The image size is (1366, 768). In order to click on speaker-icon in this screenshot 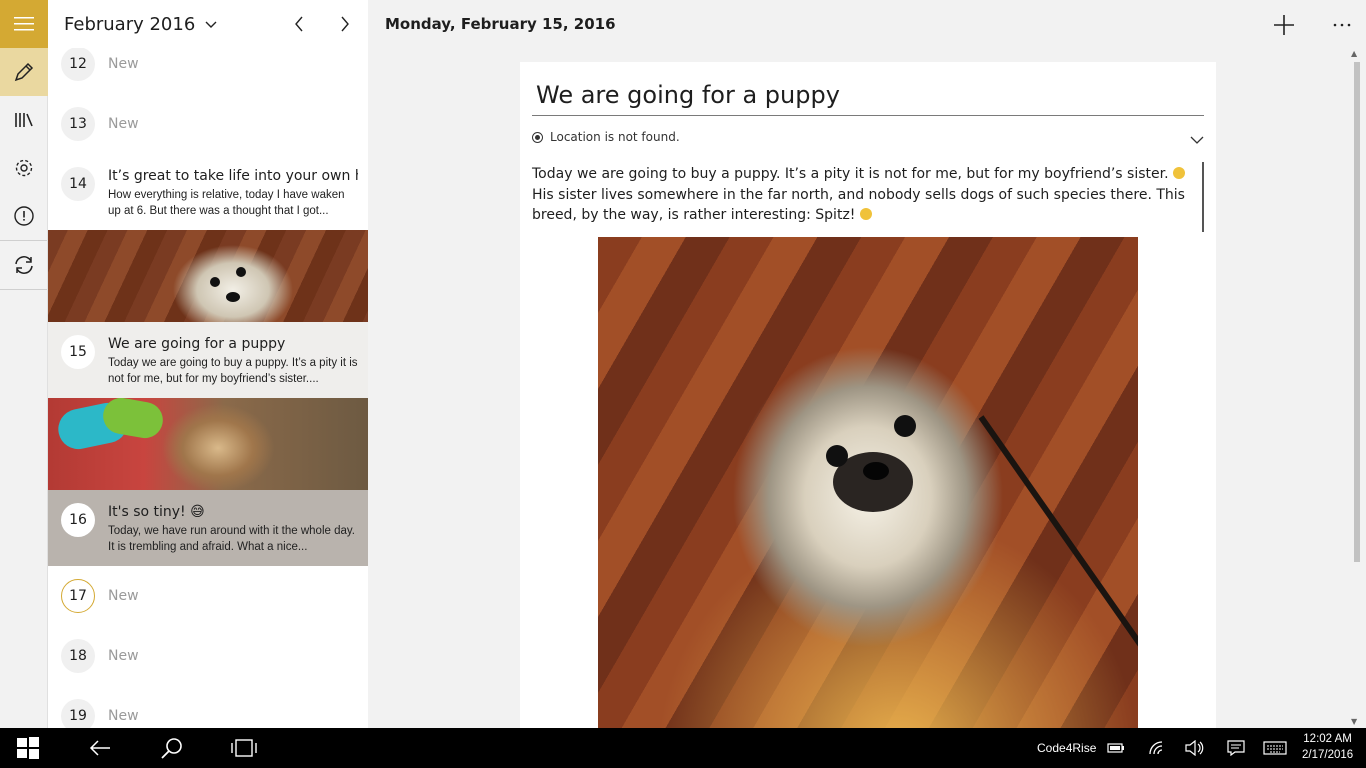, I will do `click(1194, 748)`.